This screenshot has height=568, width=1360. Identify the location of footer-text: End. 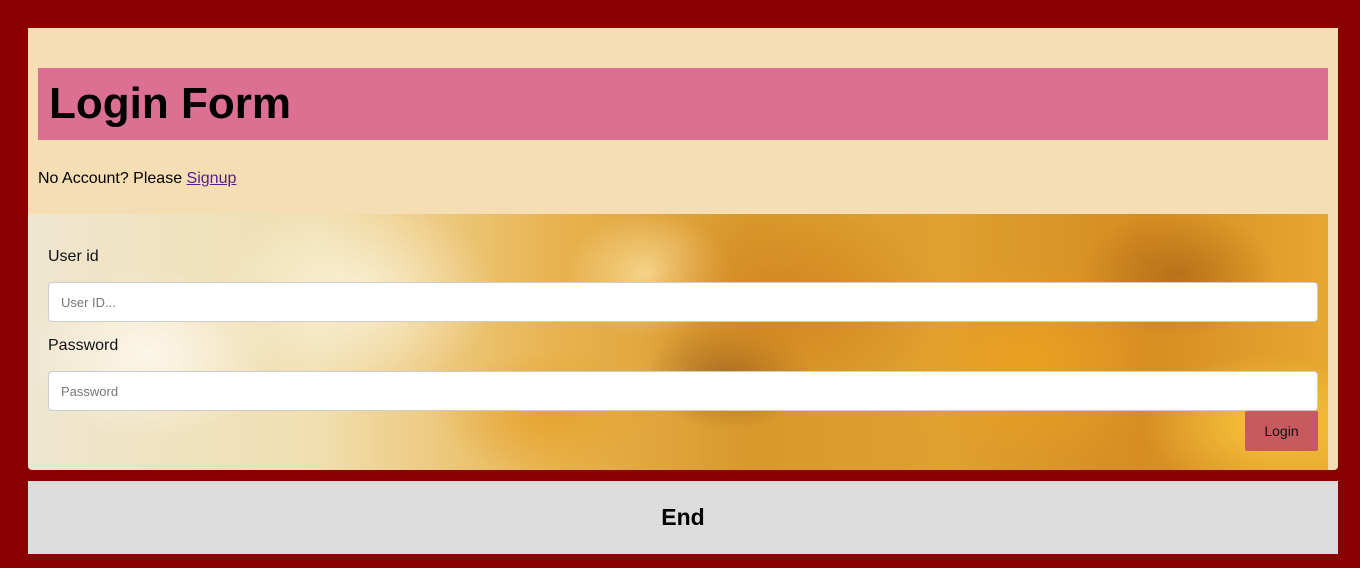
(683, 517).